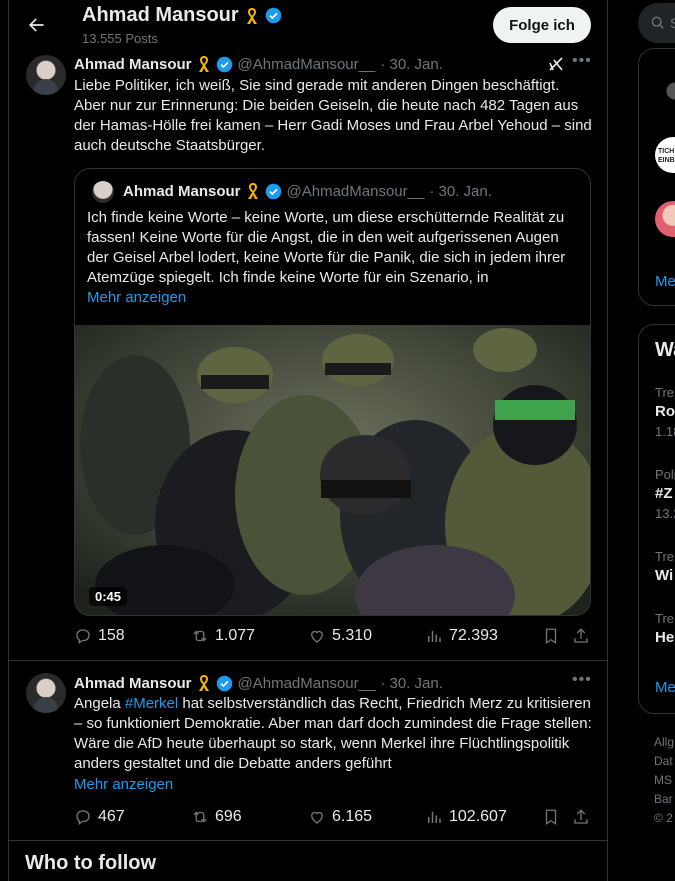 This screenshot has height=881, width=675. I want to click on quote-header: Ahmad Mansour @AhmadMansour__ · 30. Jan., so click(307, 191).